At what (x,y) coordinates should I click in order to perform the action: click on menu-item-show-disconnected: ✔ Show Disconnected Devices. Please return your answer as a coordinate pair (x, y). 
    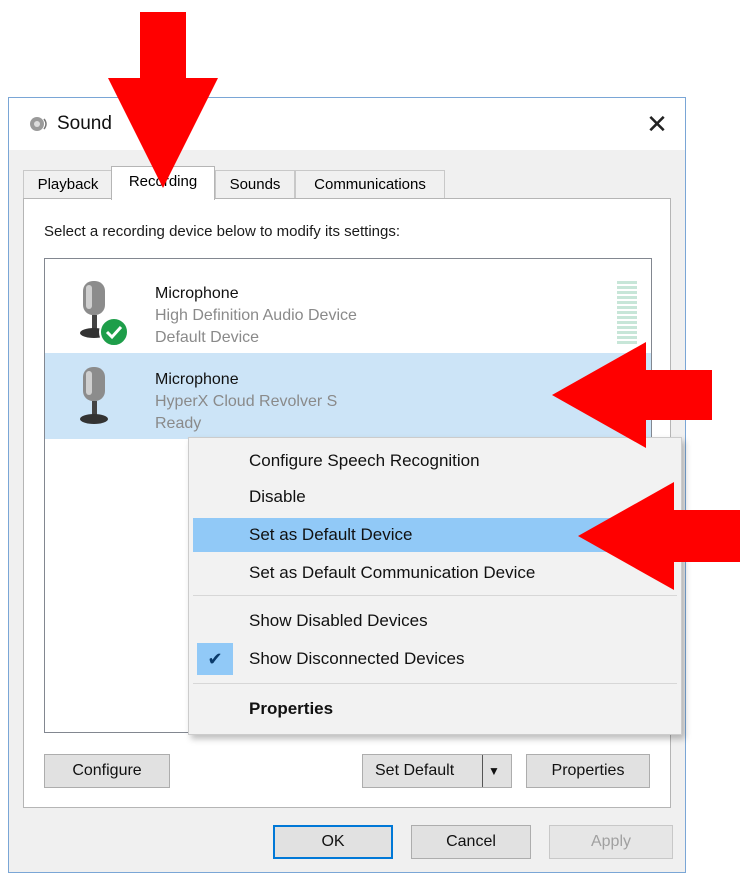
    Looking at the image, I should click on (435, 659).